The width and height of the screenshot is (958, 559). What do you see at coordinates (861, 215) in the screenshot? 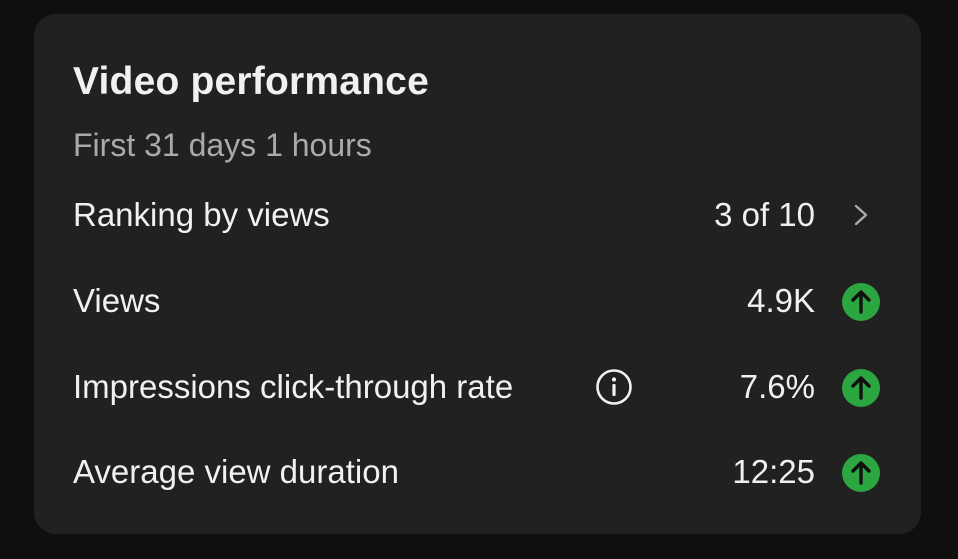
I see `chevron-right-icon` at bounding box center [861, 215].